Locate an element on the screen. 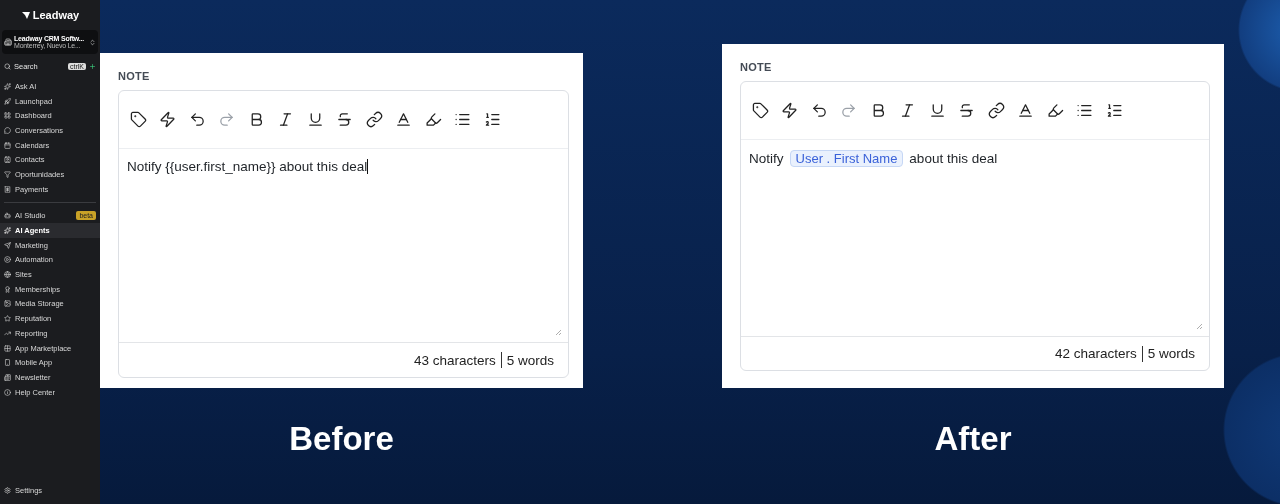  panel-caption: Before is located at coordinates (341, 439).